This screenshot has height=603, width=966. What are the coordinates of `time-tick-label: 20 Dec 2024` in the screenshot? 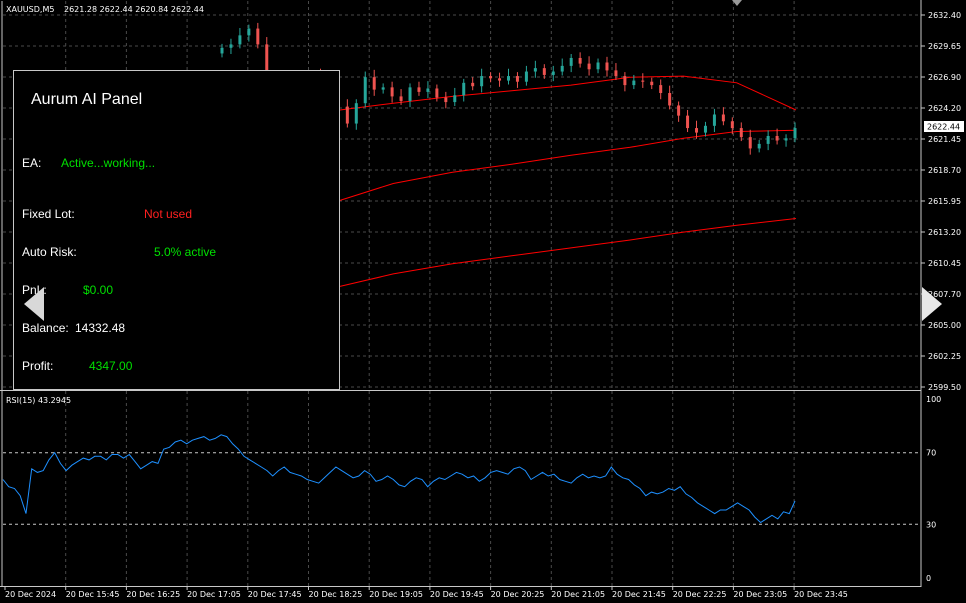 It's located at (30, 594).